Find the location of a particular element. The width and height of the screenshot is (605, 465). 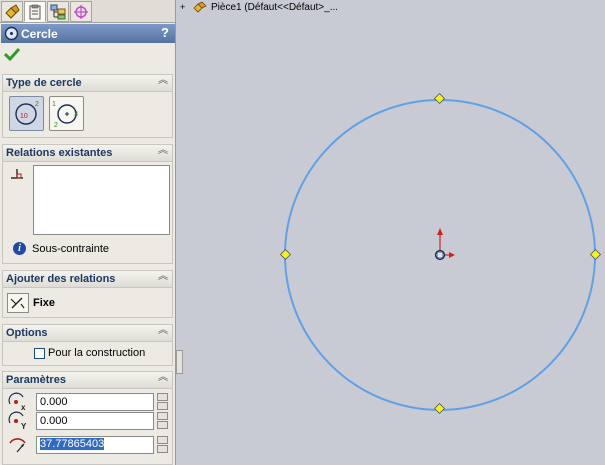

center-circle-button: 10 2 is located at coordinates (26, 113).